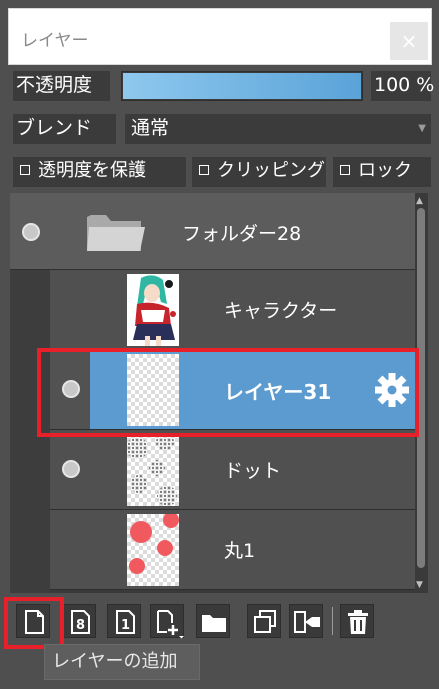  I want to click on merge-down-button, so click(306, 621).